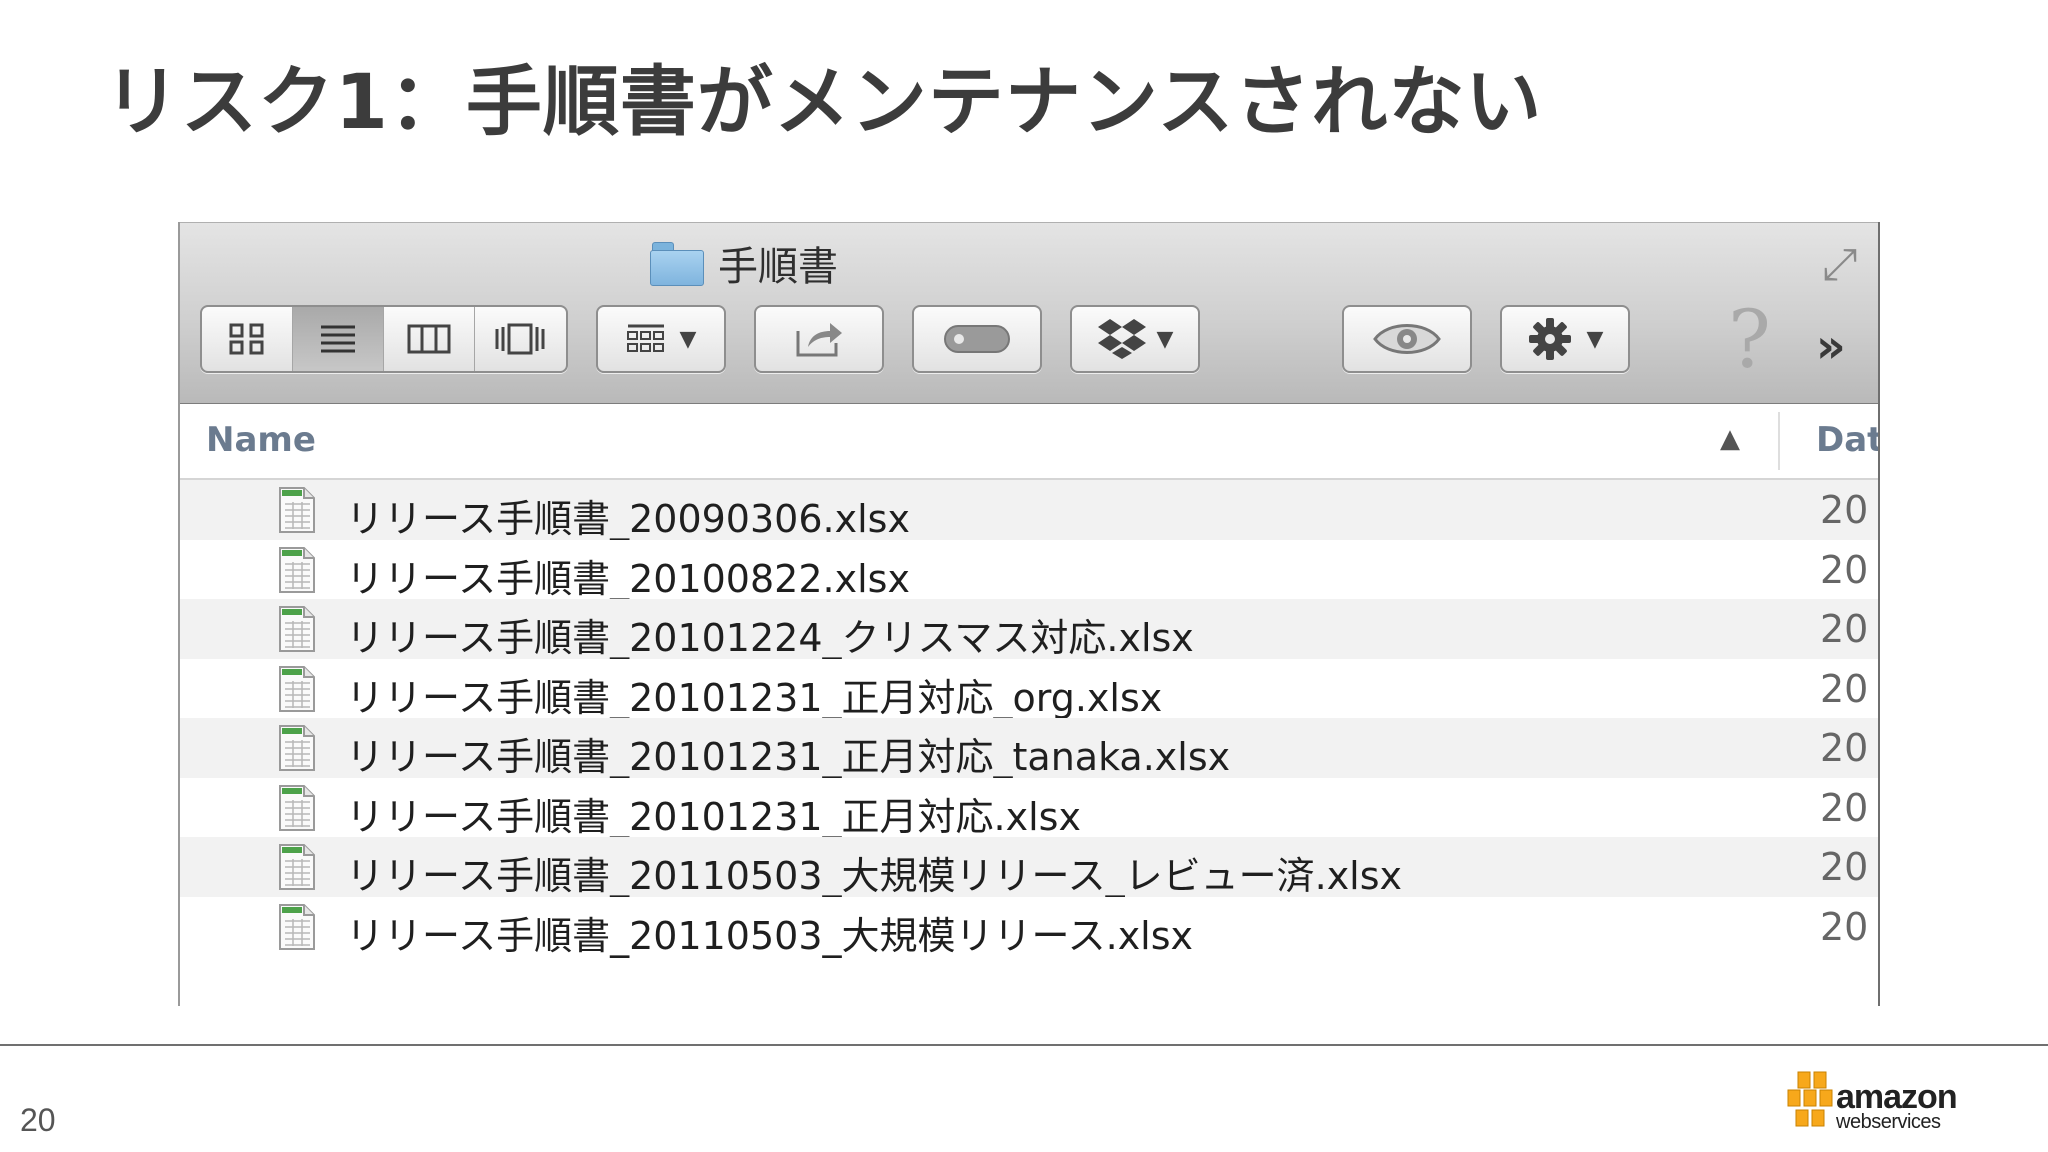  I want to click on file-name: リリース手順書_20101231_正月対応.xlsx, so click(713, 816).